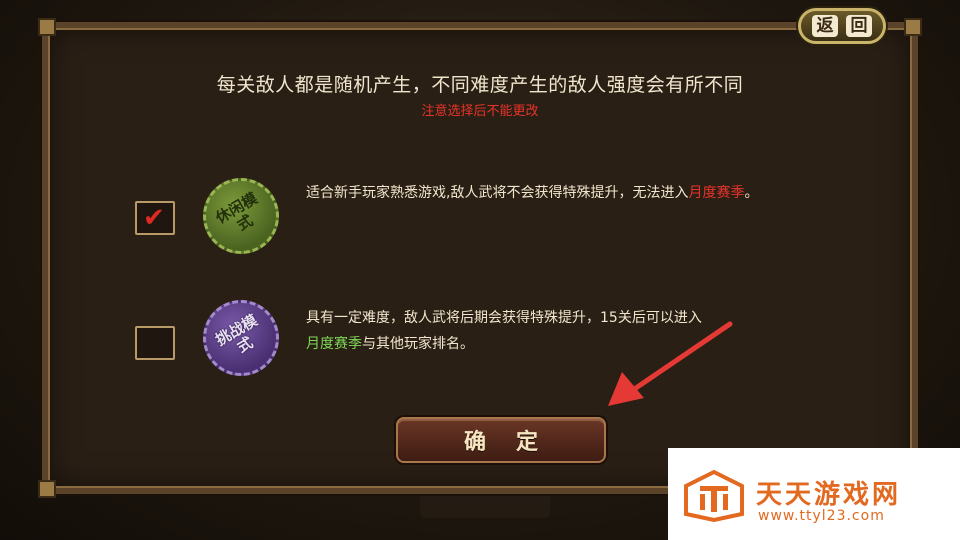 This screenshot has height=540, width=960. What do you see at coordinates (859, 26) in the screenshot?
I see `back-label-char: 回` at bounding box center [859, 26].